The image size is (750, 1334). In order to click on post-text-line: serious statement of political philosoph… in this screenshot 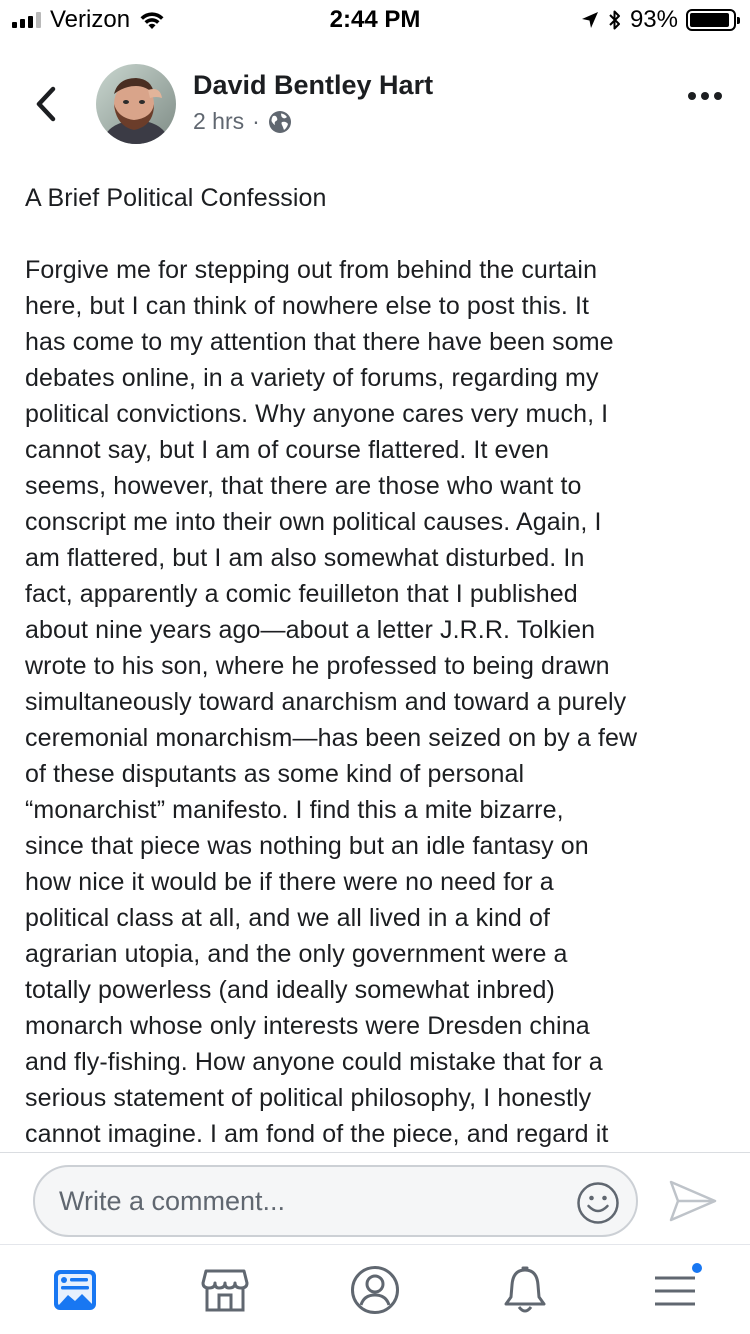, I will do `click(308, 1098)`.